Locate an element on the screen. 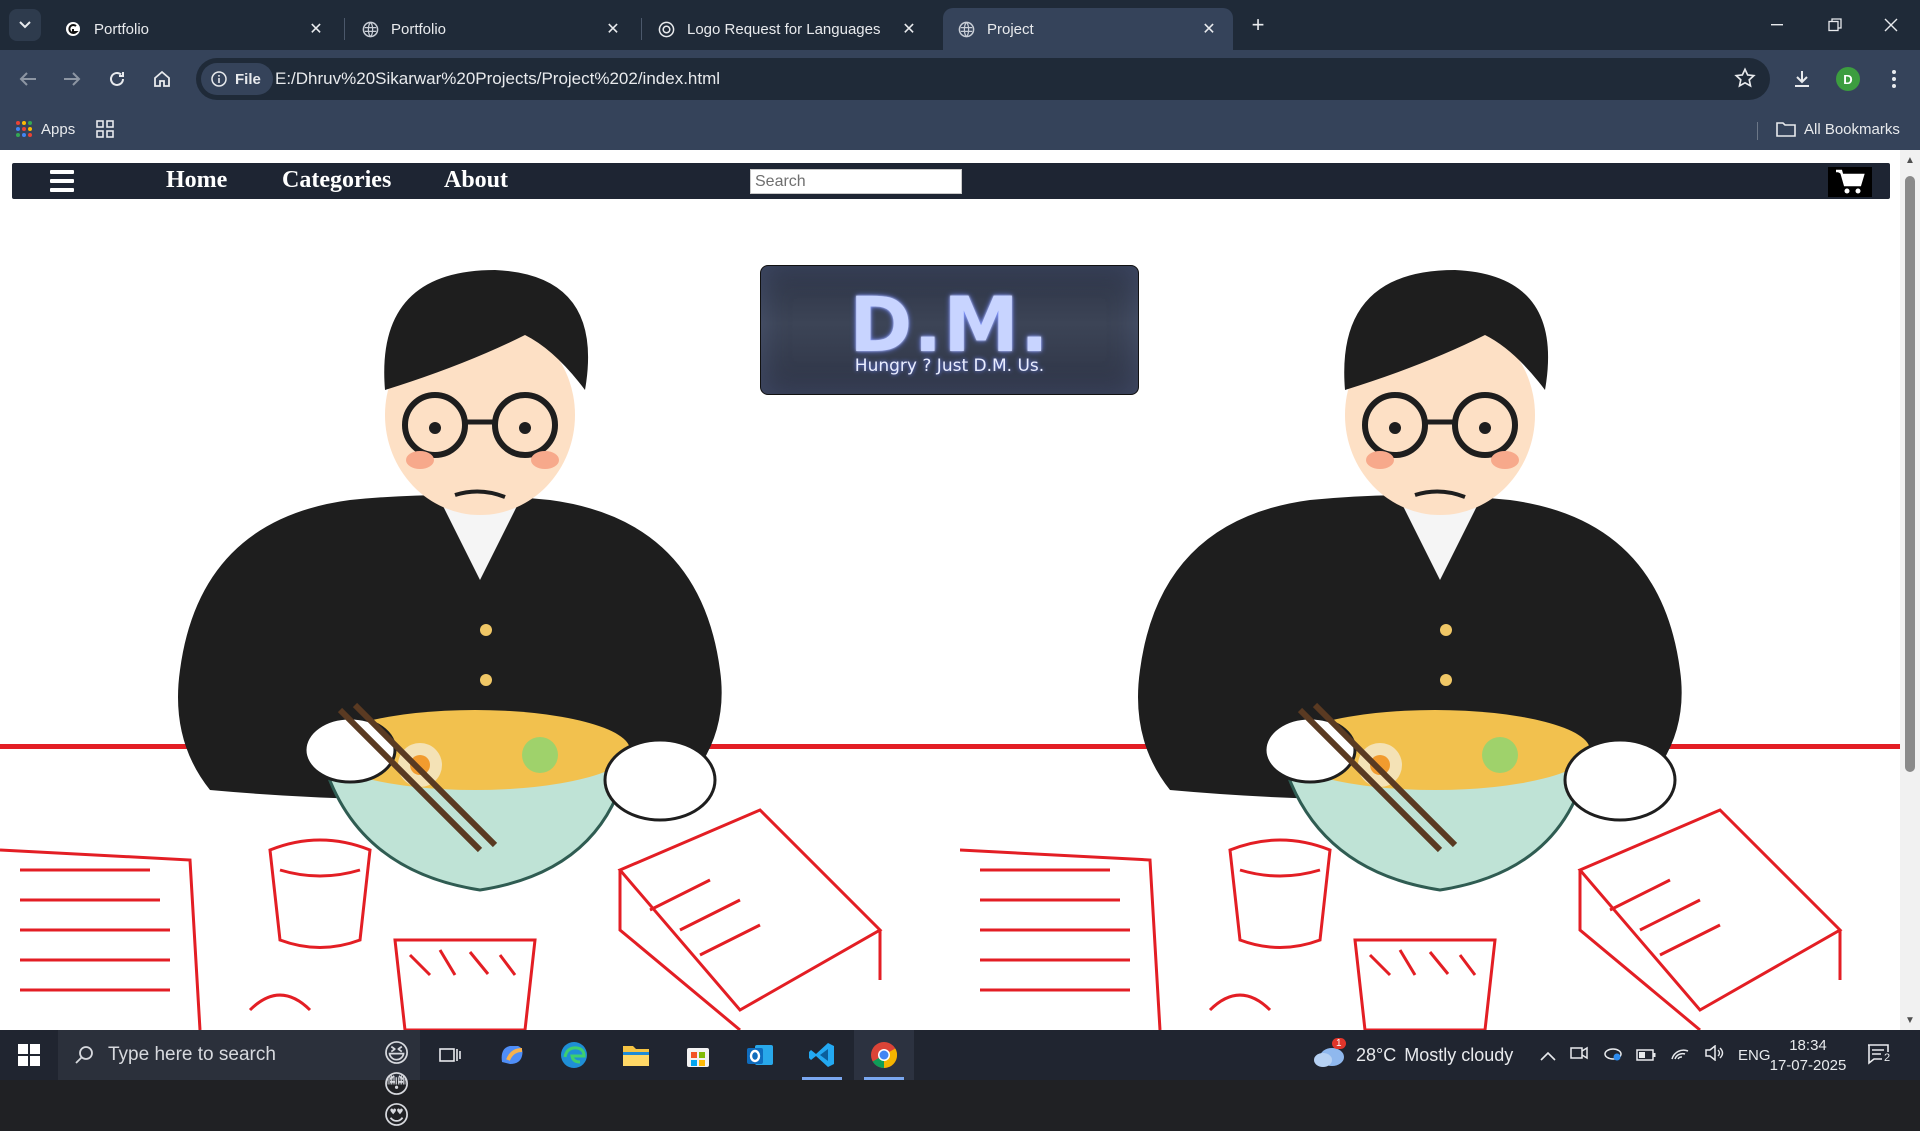 This screenshot has height=1131, width=1920. meet-now-icon is located at coordinates (1579, 1055).